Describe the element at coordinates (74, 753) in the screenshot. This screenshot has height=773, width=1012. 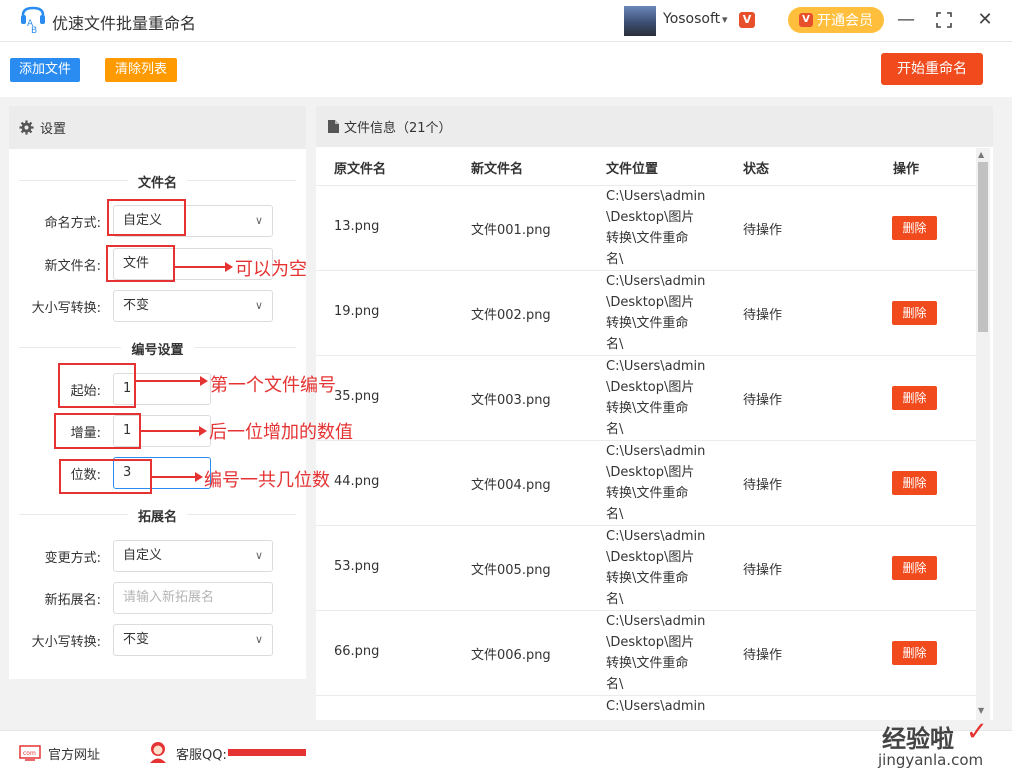
I see `official-website-link: 官方网址` at that location.